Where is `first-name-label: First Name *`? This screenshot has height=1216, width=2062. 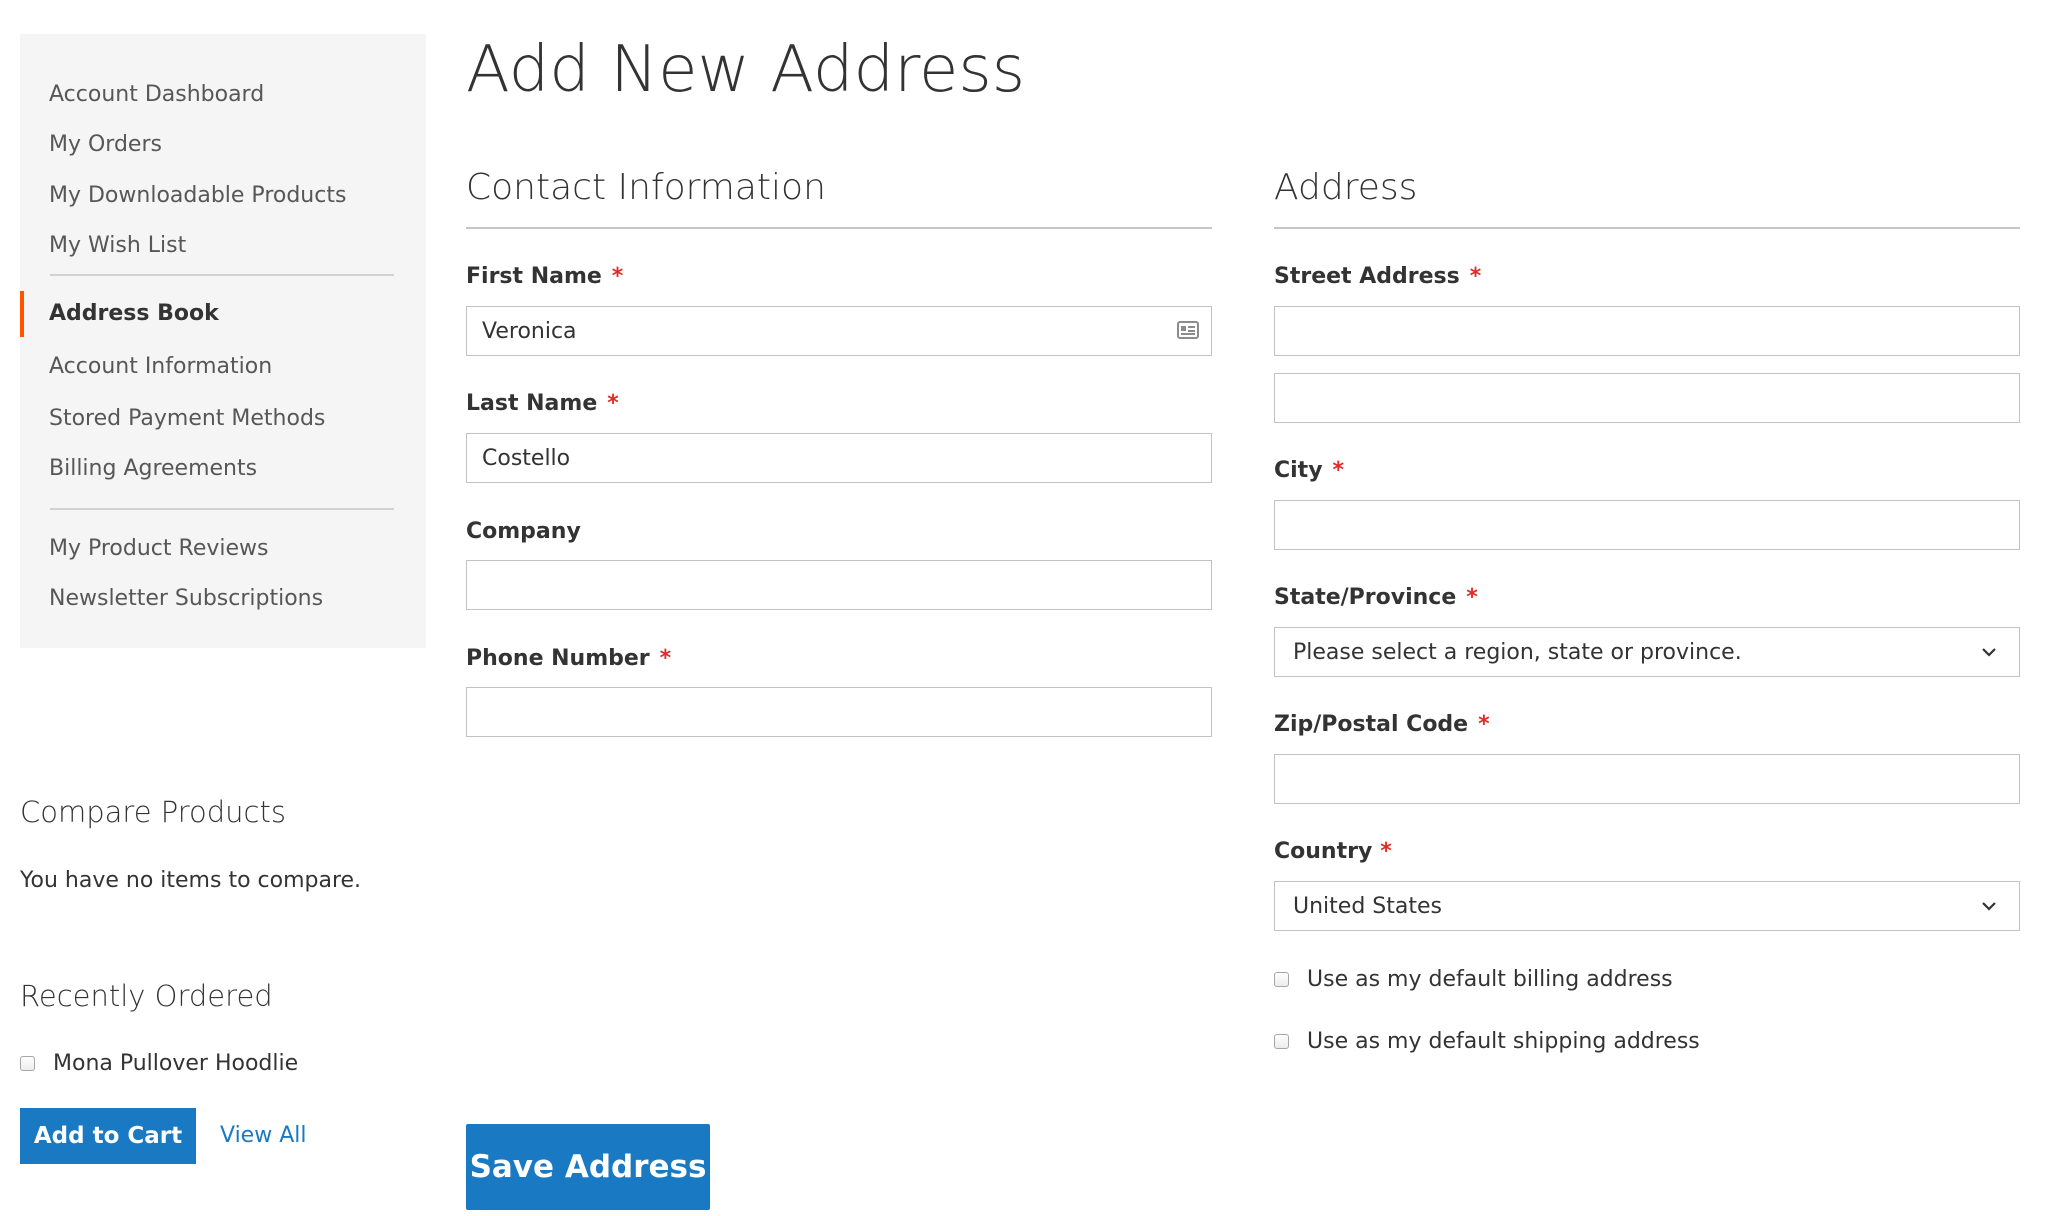 first-name-label: First Name * is located at coordinates (544, 277).